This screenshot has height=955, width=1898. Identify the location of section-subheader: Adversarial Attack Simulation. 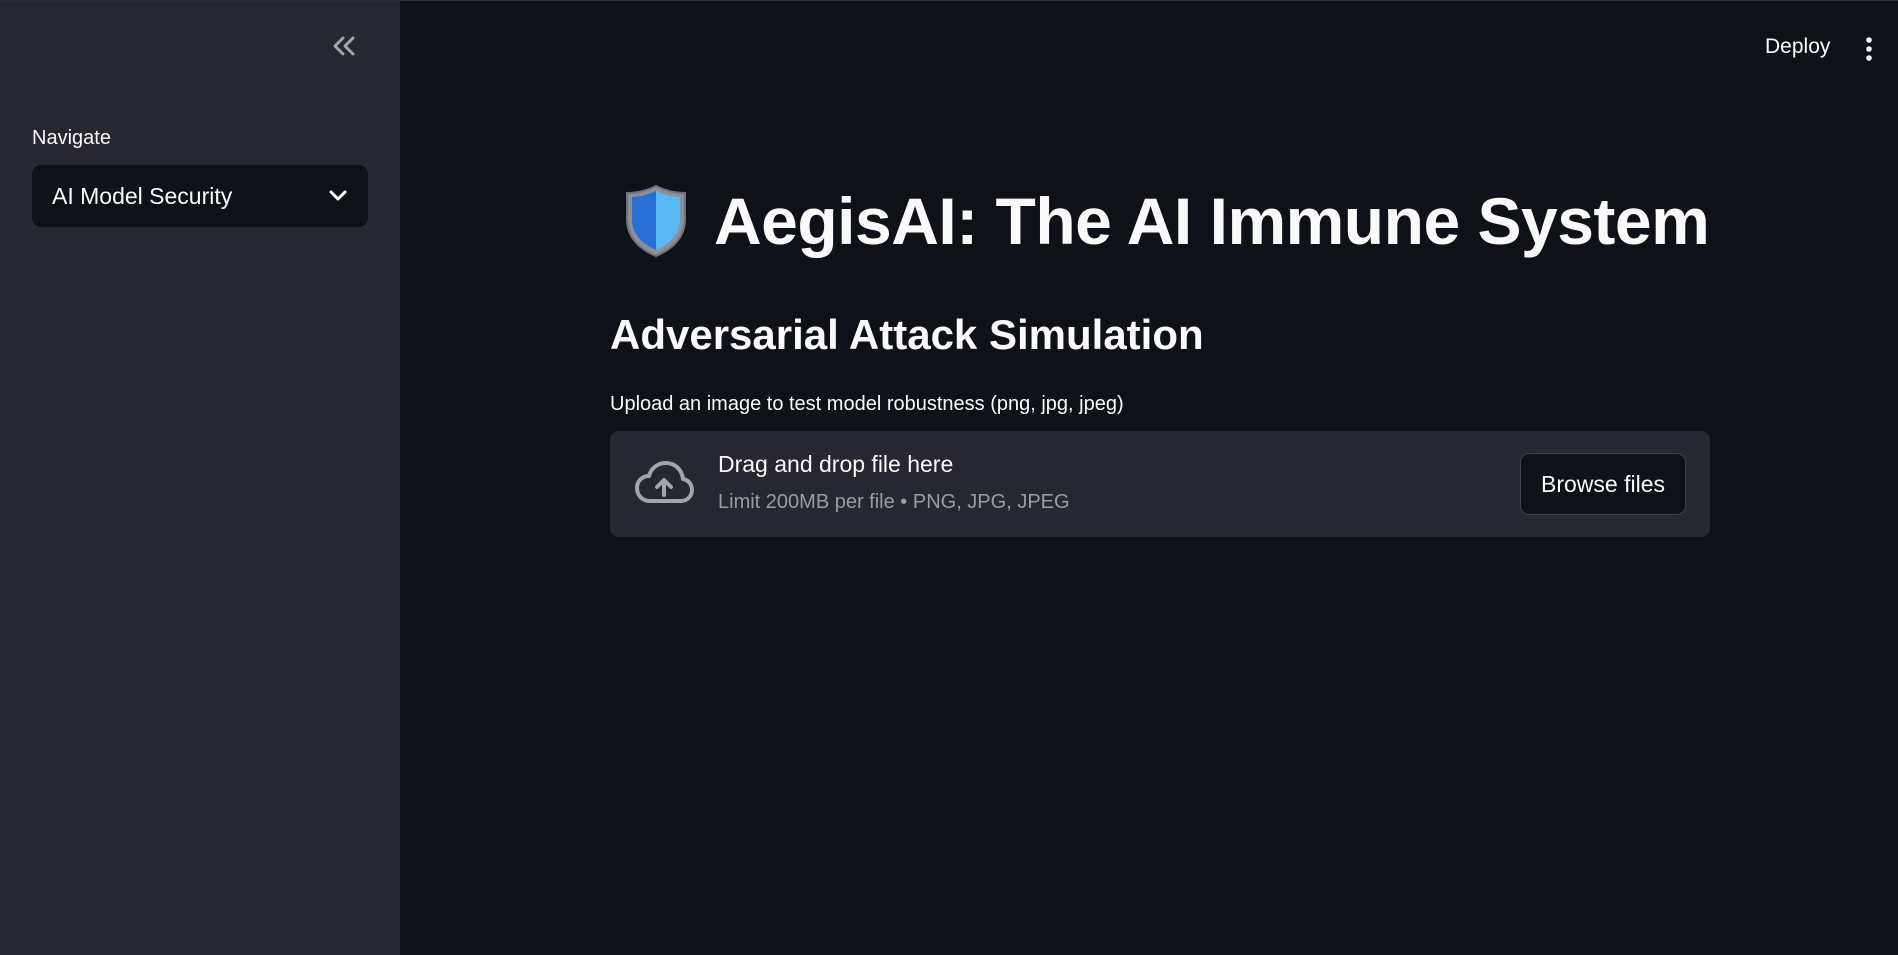
(907, 334).